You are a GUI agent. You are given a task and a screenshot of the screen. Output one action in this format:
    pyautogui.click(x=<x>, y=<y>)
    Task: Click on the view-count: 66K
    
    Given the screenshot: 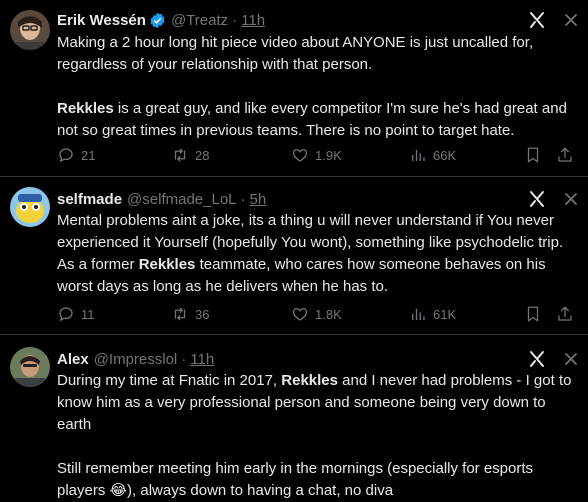 What is the action you would take?
    pyautogui.click(x=445, y=155)
    